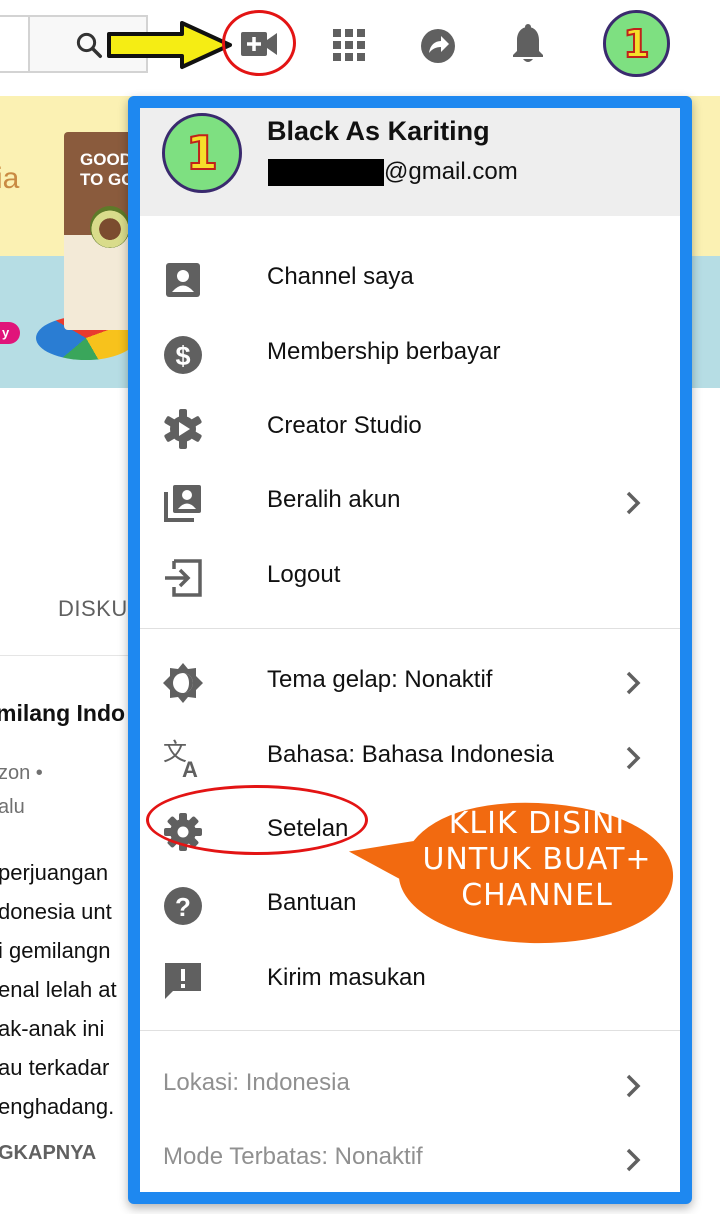 The width and height of the screenshot is (720, 1214). What do you see at coordinates (190, 768) in the screenshot?
I see `svg-text: A` at bounding box center [190, 768].